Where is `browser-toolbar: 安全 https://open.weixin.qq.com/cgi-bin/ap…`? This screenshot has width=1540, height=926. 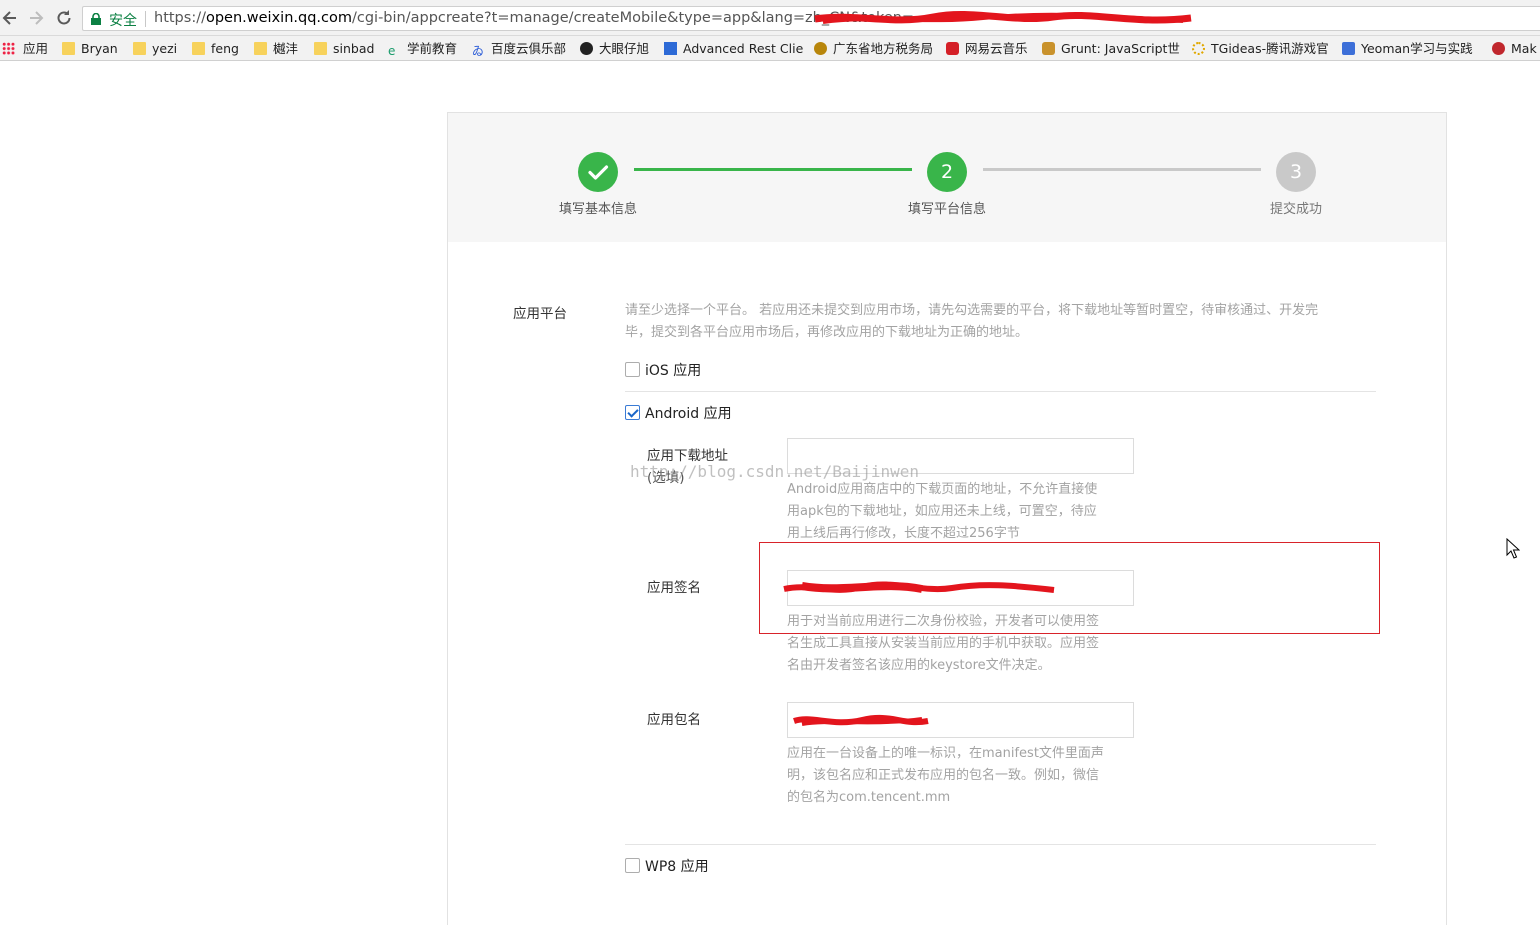 browser-toolbar: 安全 https://open.weixin.qq.com/cgi-bin/ap… is located at coordinates (770, 18).